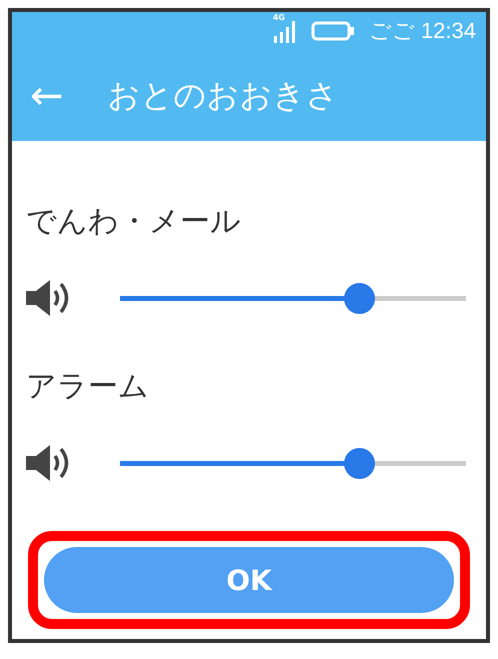 The height and width of the screenshot is (659, 498). What do you see at coordinates (134, 222) in the screenshot?
I see `volume-label: でんわ・メール` at bounding box center [134, 222].